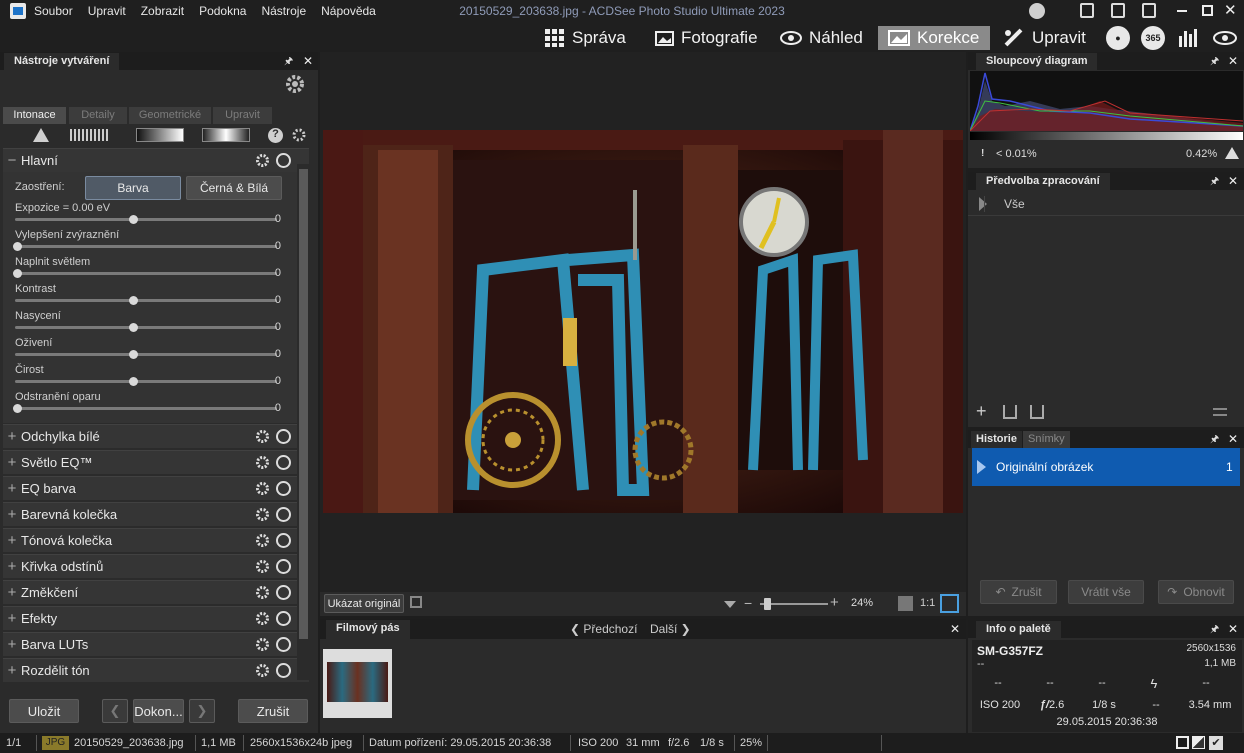 The width and height of the screenshot is (1244, 753). I want to click on section-item: + Změkčení, so click(156, 592).